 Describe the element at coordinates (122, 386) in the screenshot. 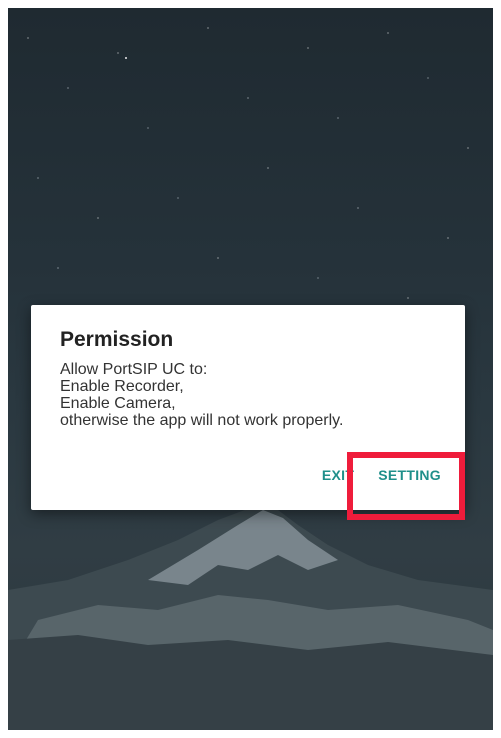

I see `dialog-message-line: Enable Recorder,` at that location.